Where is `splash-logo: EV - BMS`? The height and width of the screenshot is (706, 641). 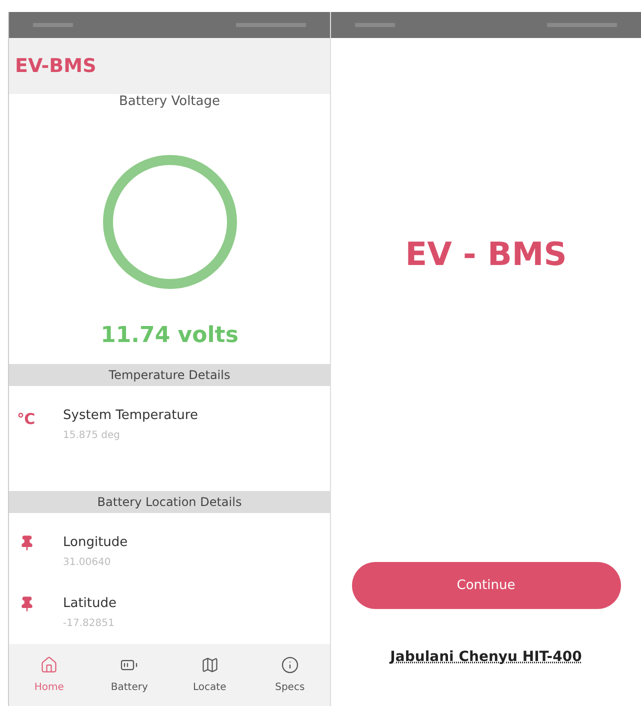
splash-logo: EV - BMS is located at coordinates (486, 254).